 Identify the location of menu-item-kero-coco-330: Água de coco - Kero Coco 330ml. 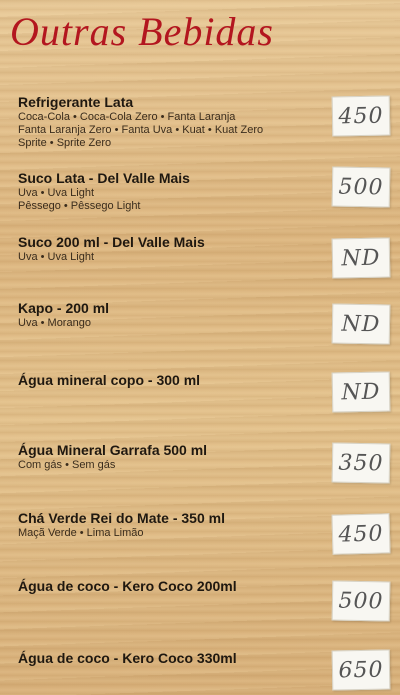
(173, 658).